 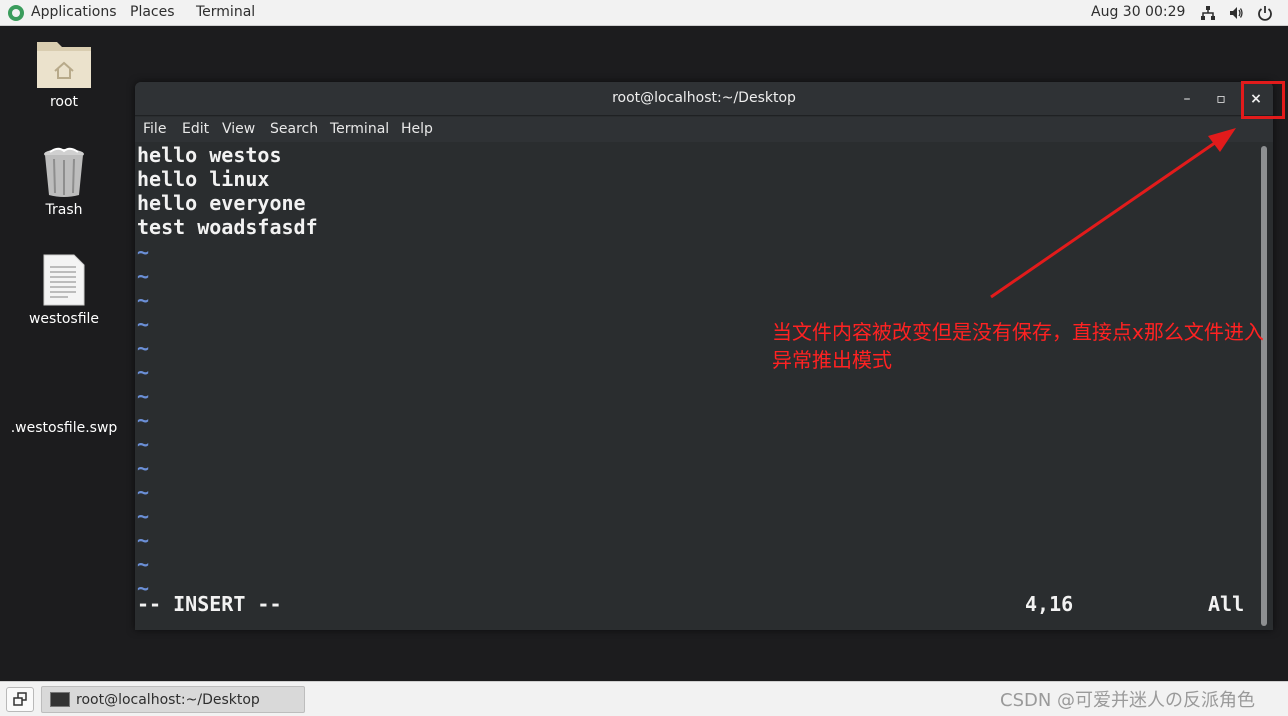 I want to click on taskbar-window-label: root@localhost:~/Desktop, so click(x=168, y=700).